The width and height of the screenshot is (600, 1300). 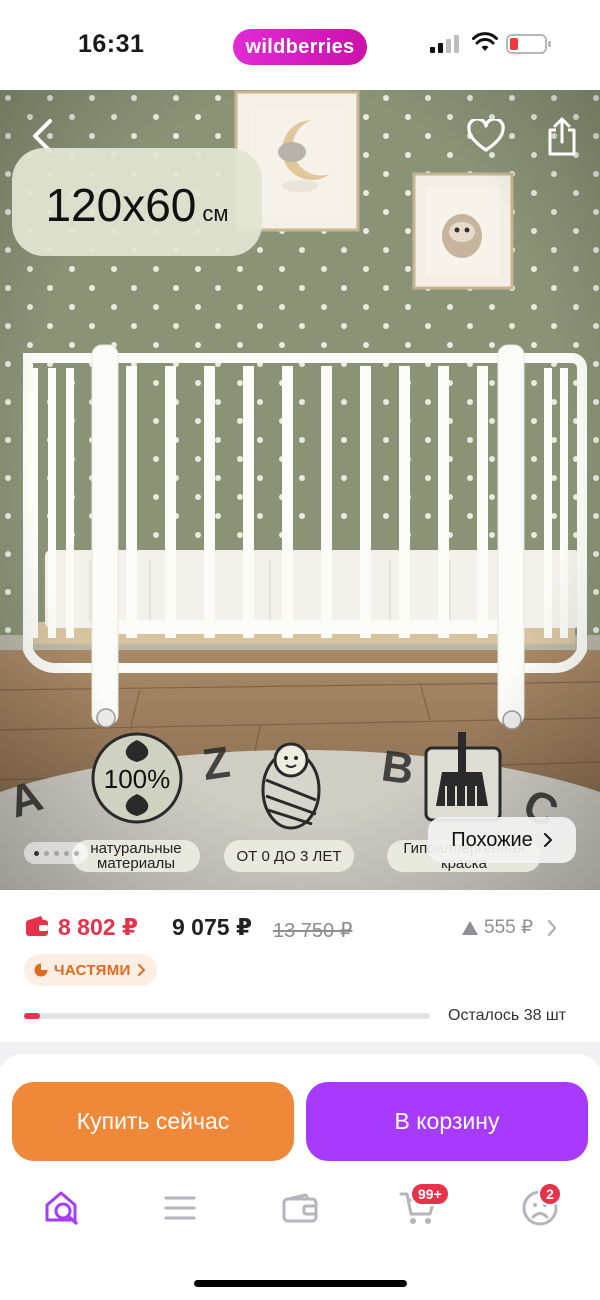 What do you see at coordinates (447, 1121) in the screenshot?
I see `add-to-cart-button: В корзину` at bounding box center [447, 1121].